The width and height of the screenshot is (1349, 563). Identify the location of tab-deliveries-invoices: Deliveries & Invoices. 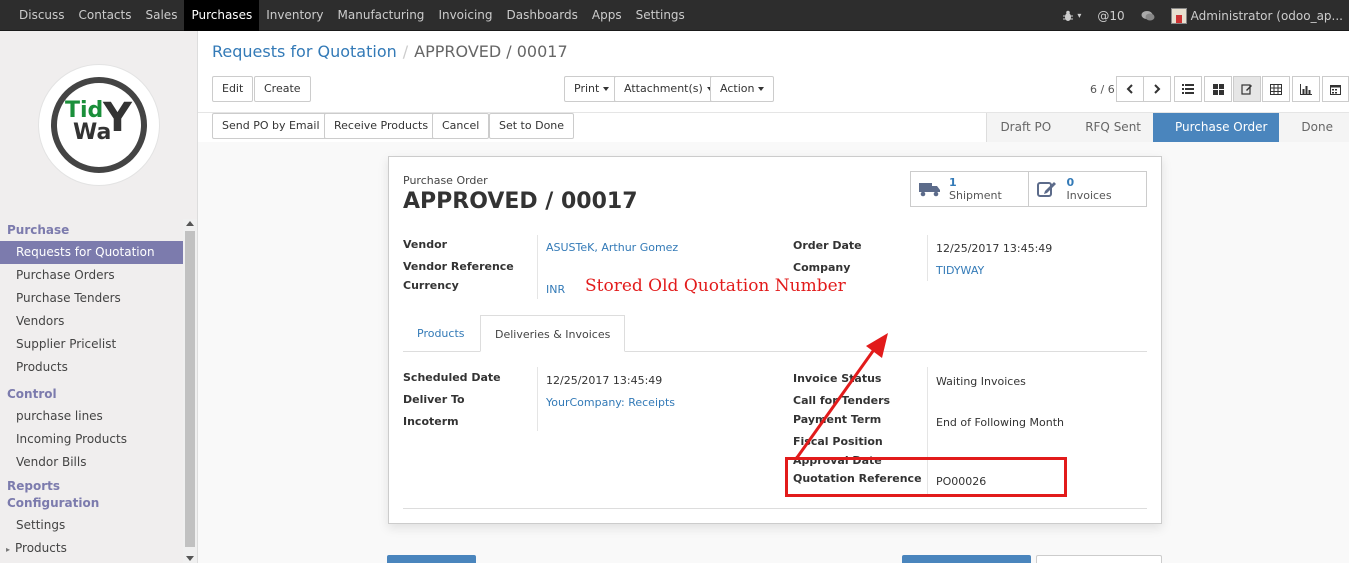
(553, 333).